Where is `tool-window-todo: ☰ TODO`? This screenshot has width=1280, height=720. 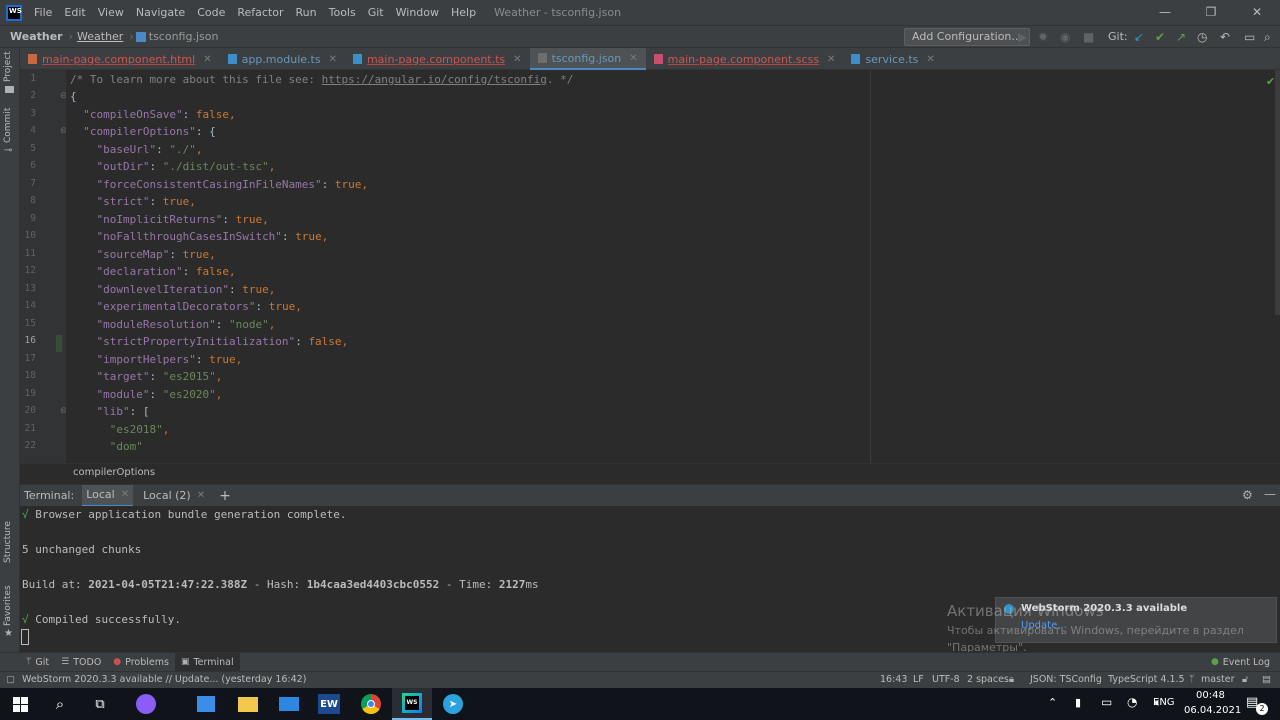
tool-window-todo: ☰ TODO is located at coordinates (81, 662).